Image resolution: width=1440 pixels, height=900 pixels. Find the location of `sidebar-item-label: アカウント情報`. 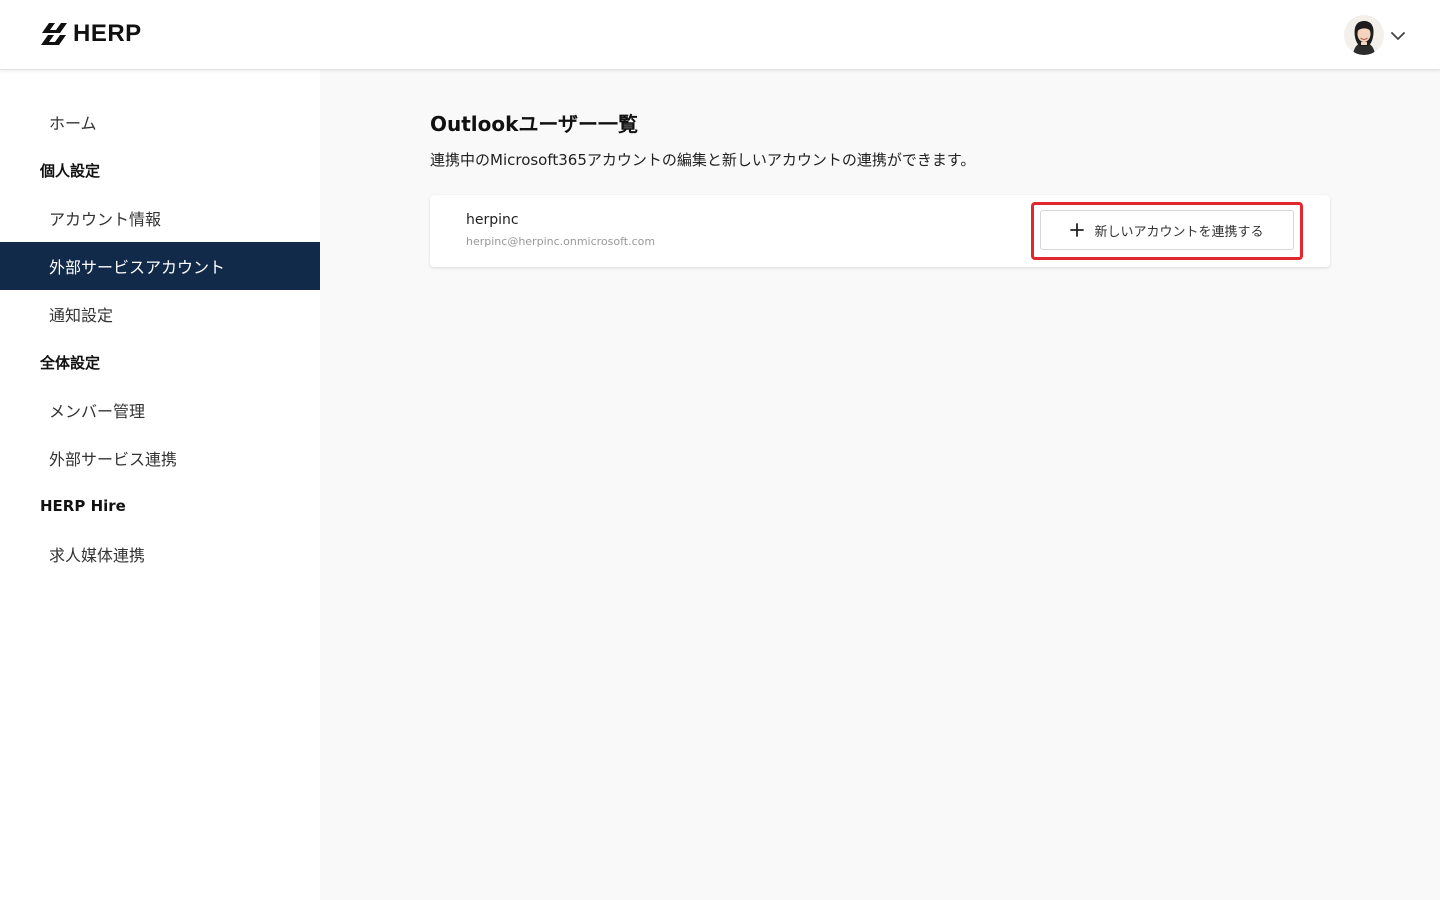

sidebar-item-label: アカウント情報 is located at coordinates (105, 219).